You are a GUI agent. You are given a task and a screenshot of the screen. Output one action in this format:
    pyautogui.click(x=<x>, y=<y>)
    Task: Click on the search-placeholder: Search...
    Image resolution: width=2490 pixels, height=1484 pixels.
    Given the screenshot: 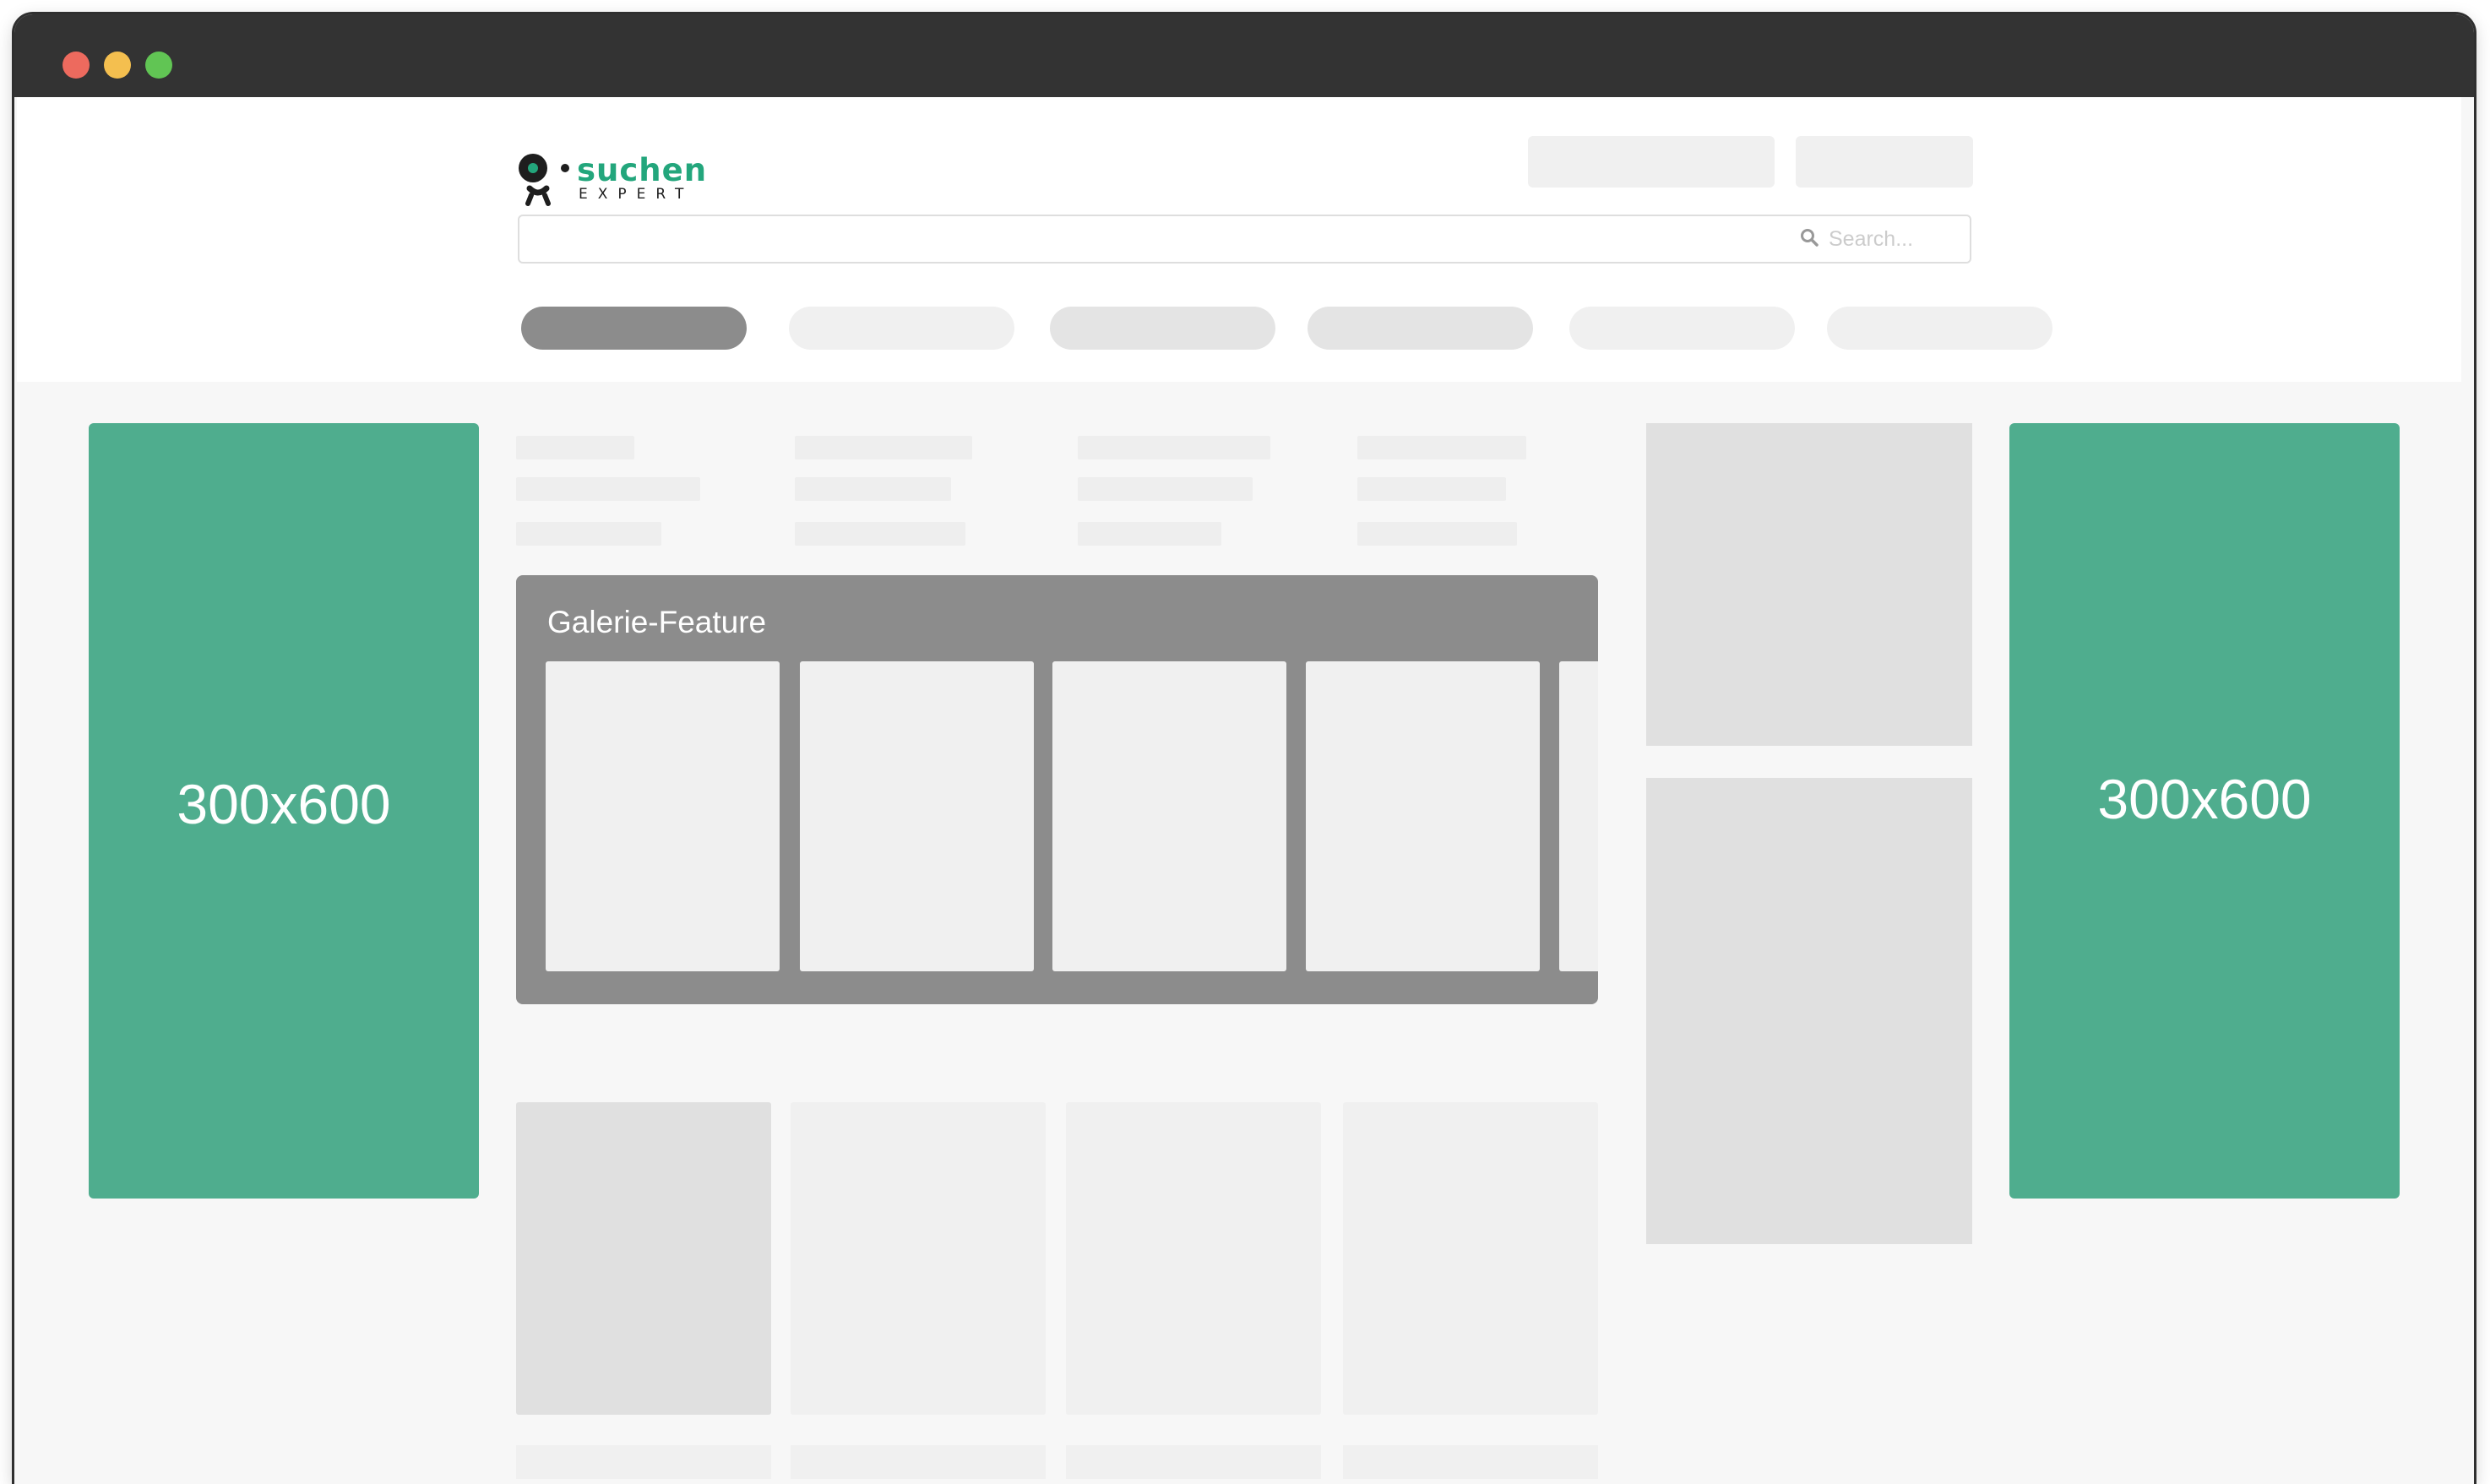 What is the action you would take?
    pyautogui.click(x=1871, y=239)
    